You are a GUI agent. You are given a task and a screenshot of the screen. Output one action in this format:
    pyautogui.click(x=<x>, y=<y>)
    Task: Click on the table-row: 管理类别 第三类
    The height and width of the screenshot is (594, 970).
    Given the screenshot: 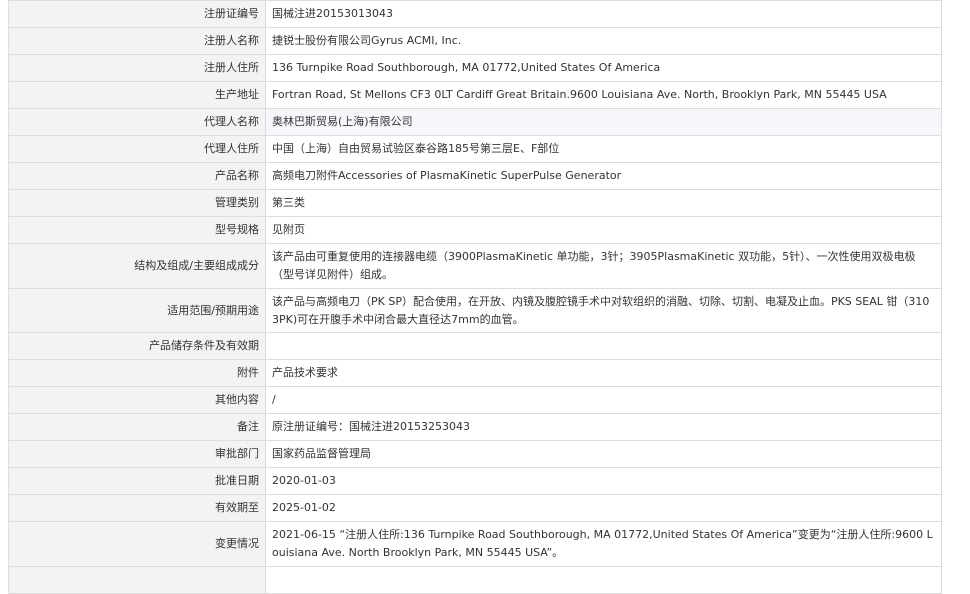 What is the action you would take?
    pyautogui.click(x=475, y=203)
    